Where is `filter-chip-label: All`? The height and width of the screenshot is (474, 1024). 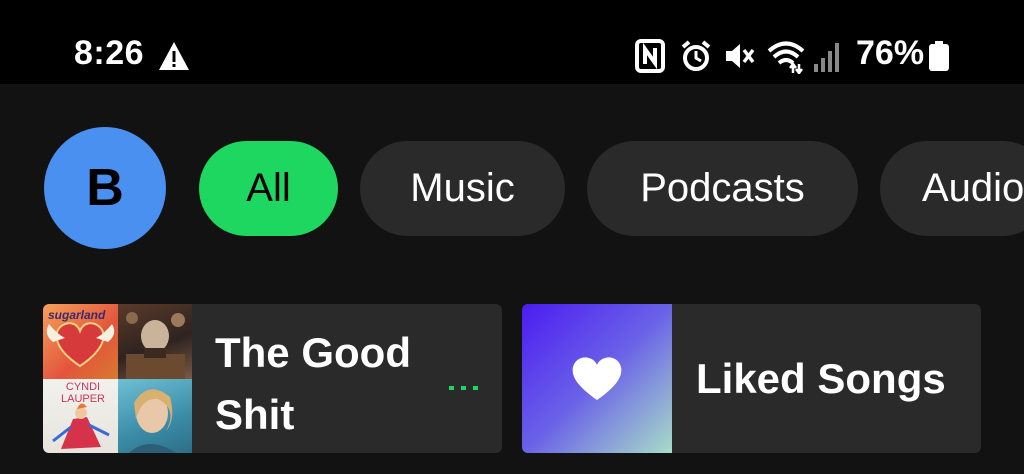
filter-chip-label: All is located at coordinates (268, 188).